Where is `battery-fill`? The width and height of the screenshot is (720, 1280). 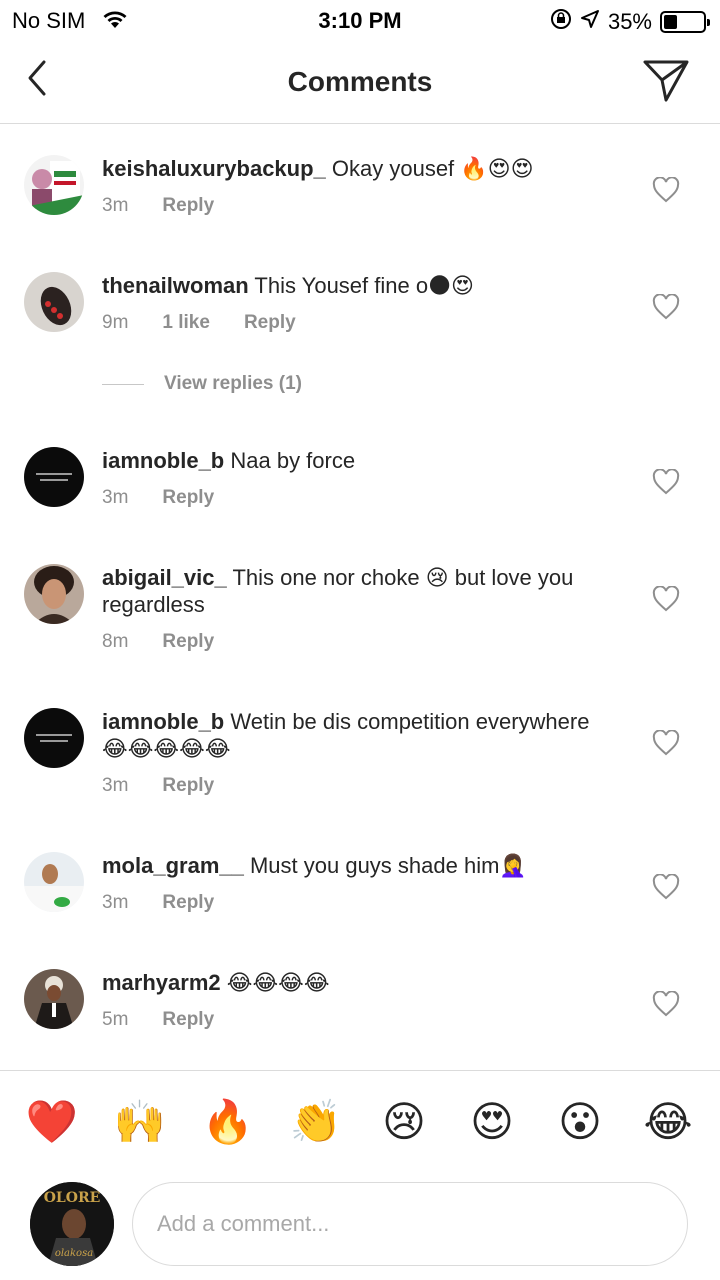 battery-fill is located at coordinates (670, 22).